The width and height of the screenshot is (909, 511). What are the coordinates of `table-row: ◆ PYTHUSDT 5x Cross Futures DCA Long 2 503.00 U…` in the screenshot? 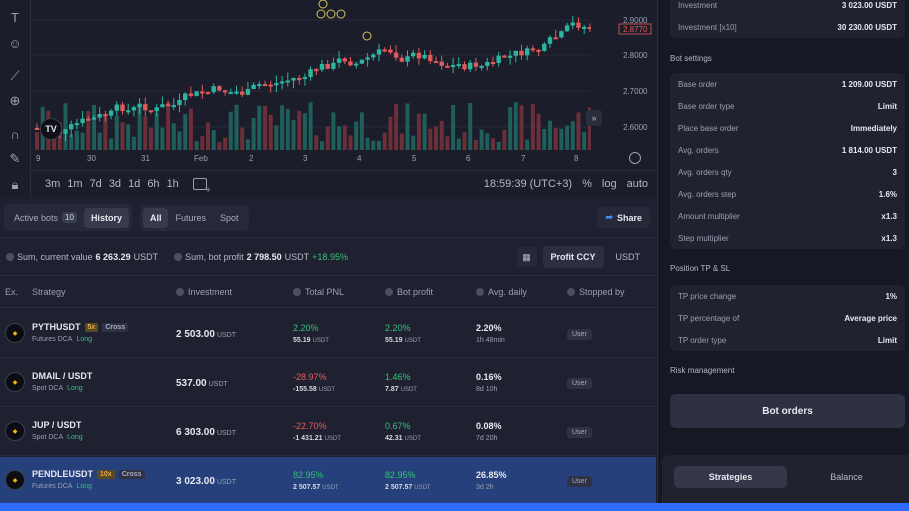 It's located at (328, 334).